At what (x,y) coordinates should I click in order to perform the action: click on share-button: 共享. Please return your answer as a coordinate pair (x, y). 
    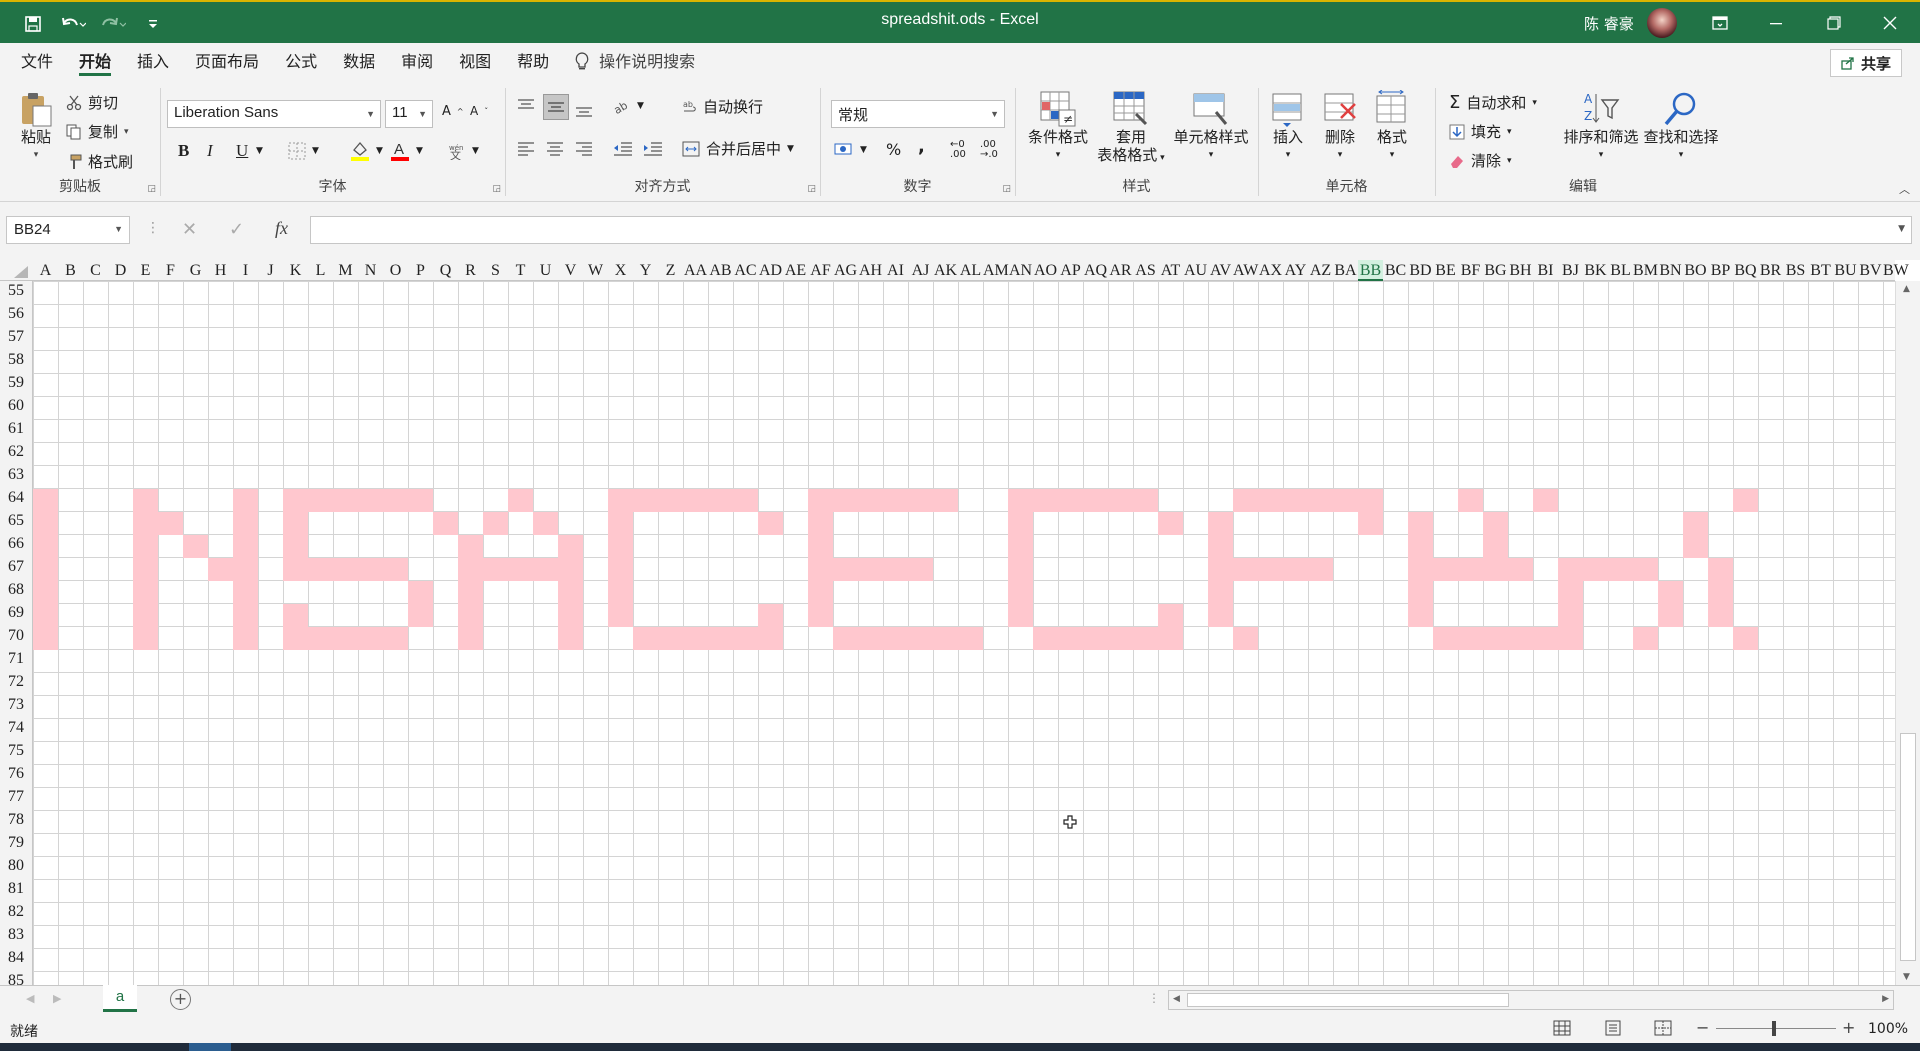
    Looking at the image, I should click on (1865, 63).